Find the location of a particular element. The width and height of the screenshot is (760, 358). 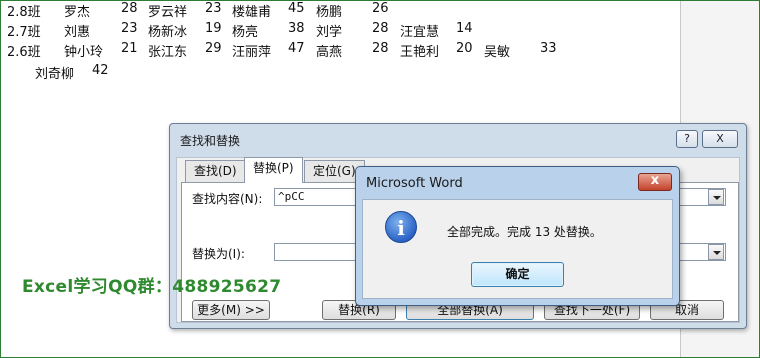

score-cell: 29 is located at coordinates (213, 48).